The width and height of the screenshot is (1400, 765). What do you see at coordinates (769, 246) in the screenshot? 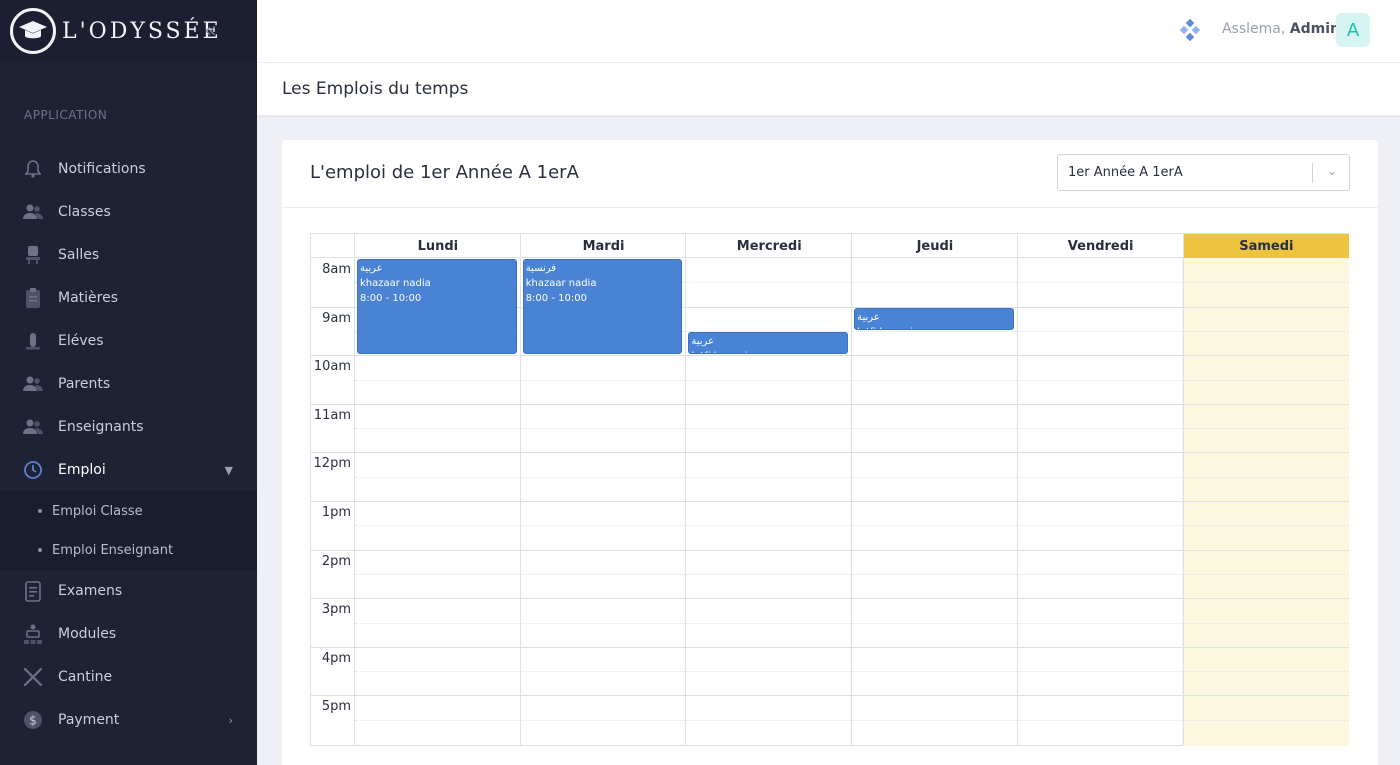
I see `day-header: Mercredi` at bounding box center [769, 246].